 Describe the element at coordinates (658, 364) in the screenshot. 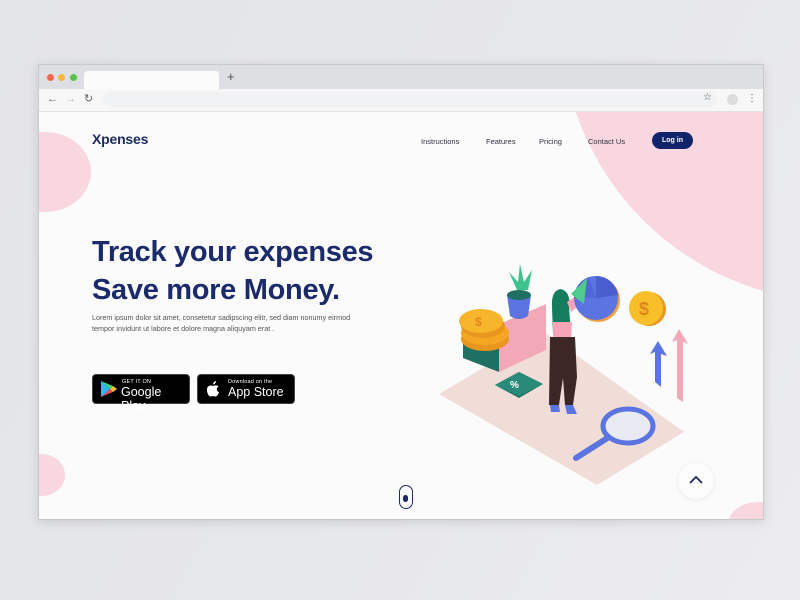

I see `arrow-up-blue-icon` at that location.